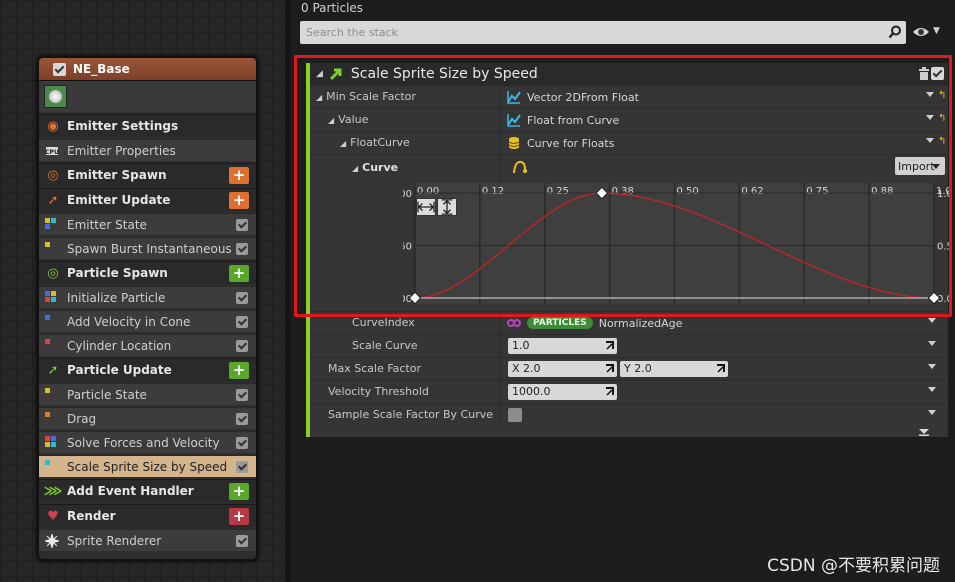 This screenshot has width=955, height=582. I want to click on velocity-threshold-input: 1000.0, so click(562, 392).